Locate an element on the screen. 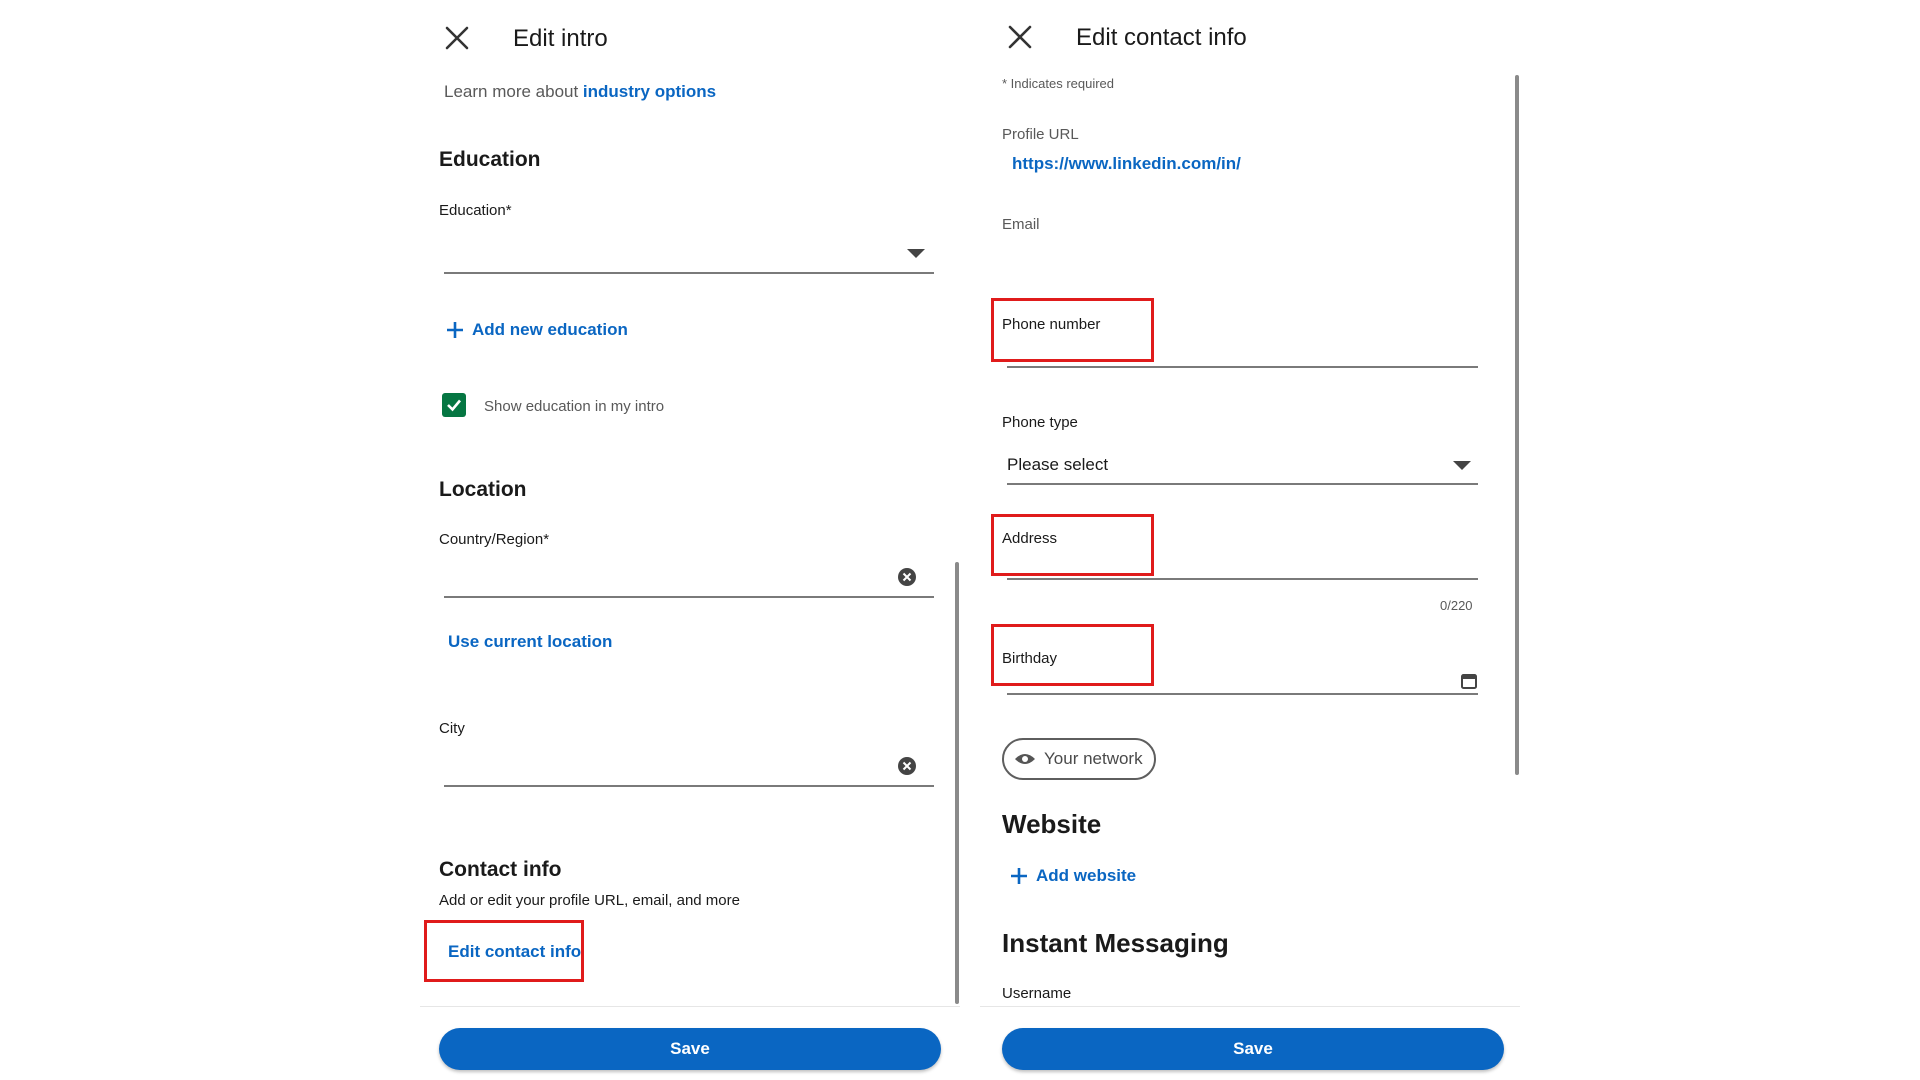 The width and height of the screenshot is (1920, 1080). add-education-button: Add new education is located at coordinates (537, 330).